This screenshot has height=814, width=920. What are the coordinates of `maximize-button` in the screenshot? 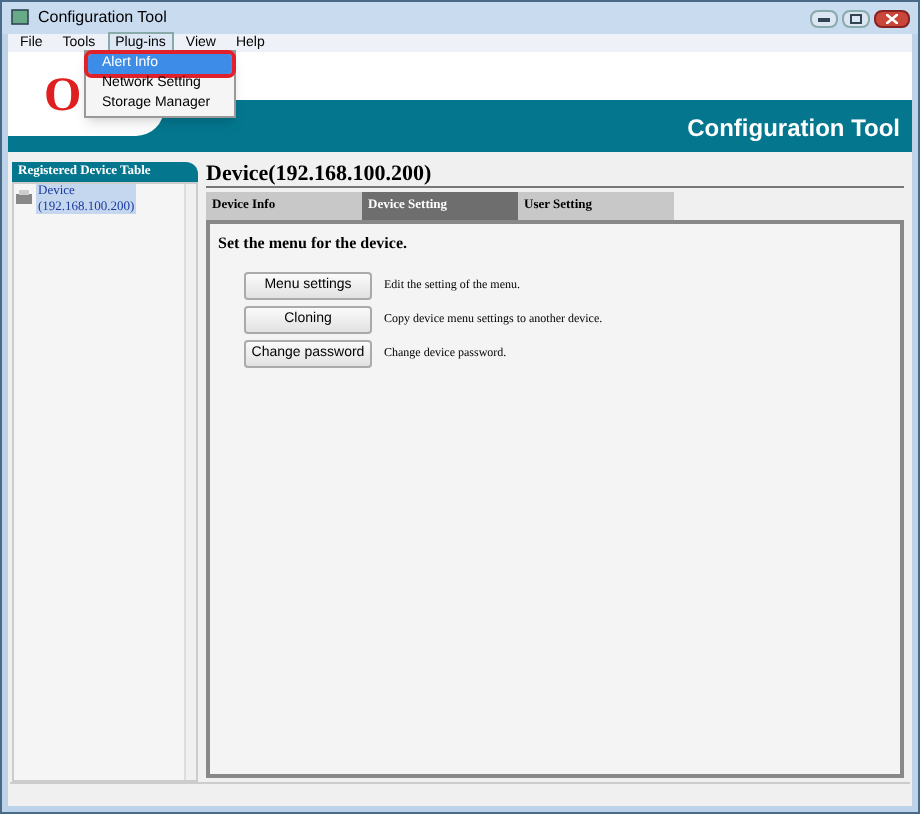 It's located at (856, 18).